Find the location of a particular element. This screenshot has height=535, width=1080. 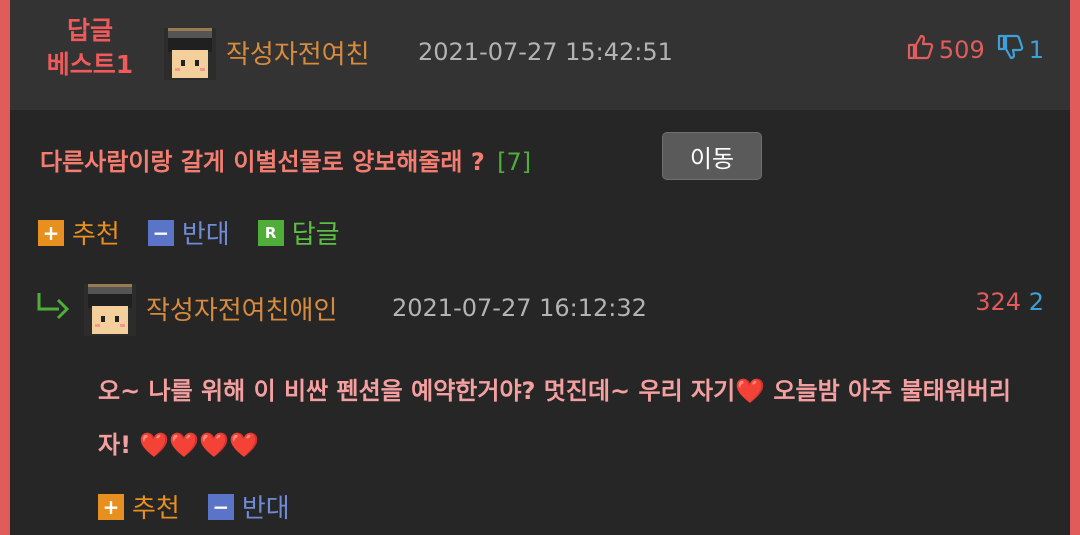

thumbs-down-icon is located at coordinates (1010, 50).